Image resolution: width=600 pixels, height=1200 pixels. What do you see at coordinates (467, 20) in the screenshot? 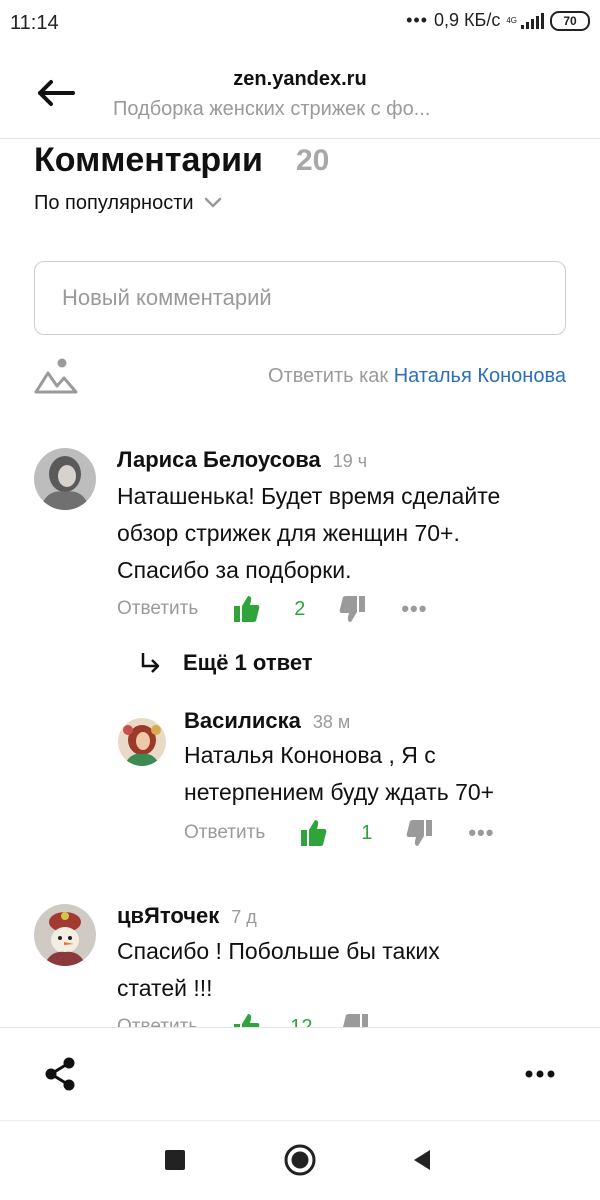
I see `network-speed: 0,9 КБ/с` at bounding box center [467, 20].